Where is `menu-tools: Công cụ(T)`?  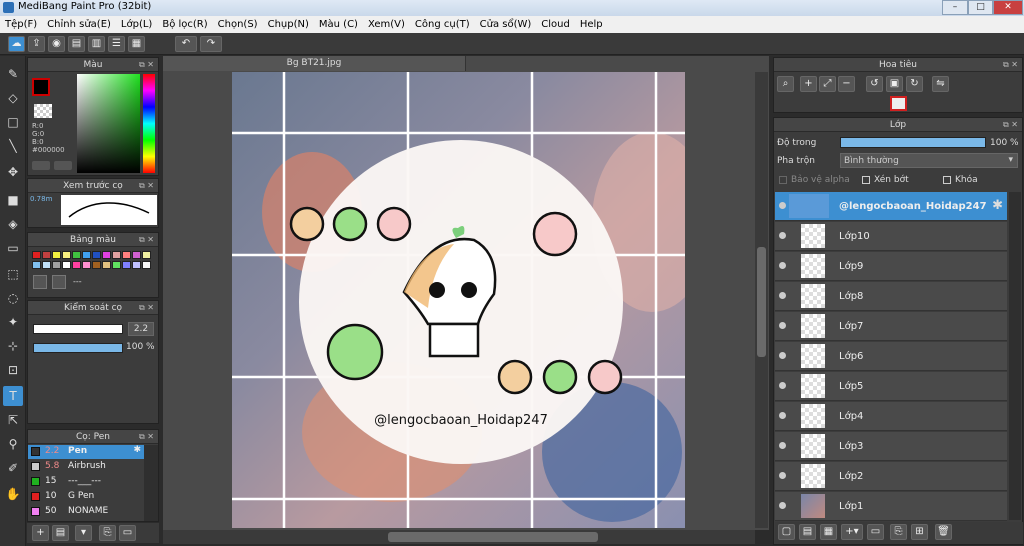
menu-tools: Công cụ(T) is located at coordinates (442, 24).